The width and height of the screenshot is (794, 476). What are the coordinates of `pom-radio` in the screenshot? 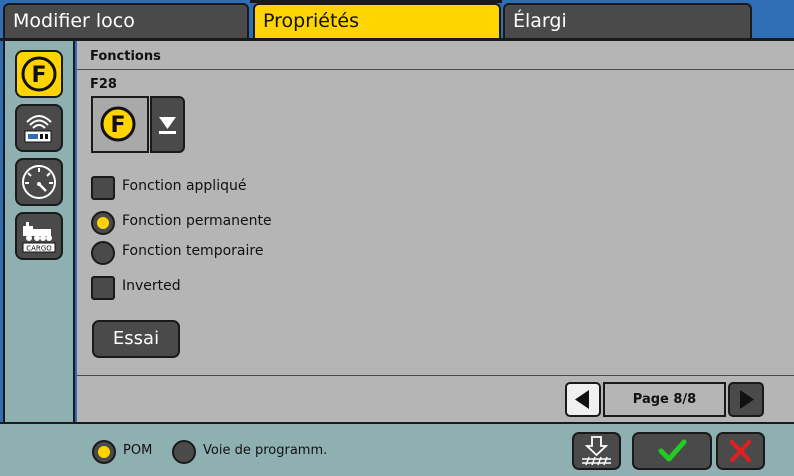 It's located at (104, 452).